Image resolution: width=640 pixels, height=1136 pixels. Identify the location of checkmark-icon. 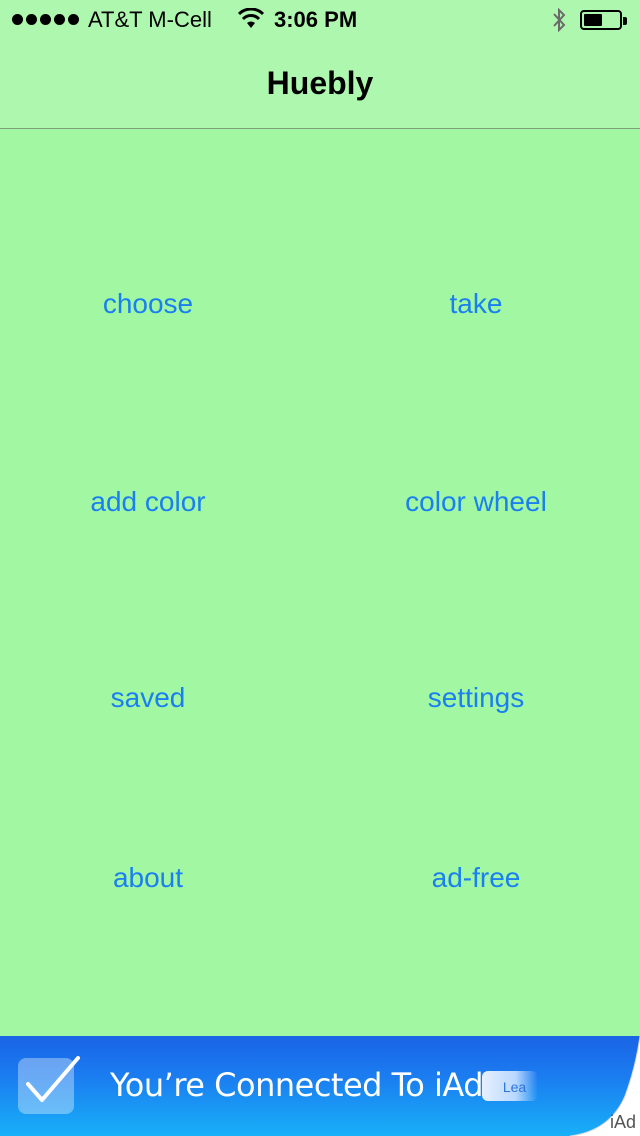
(49, 1085).